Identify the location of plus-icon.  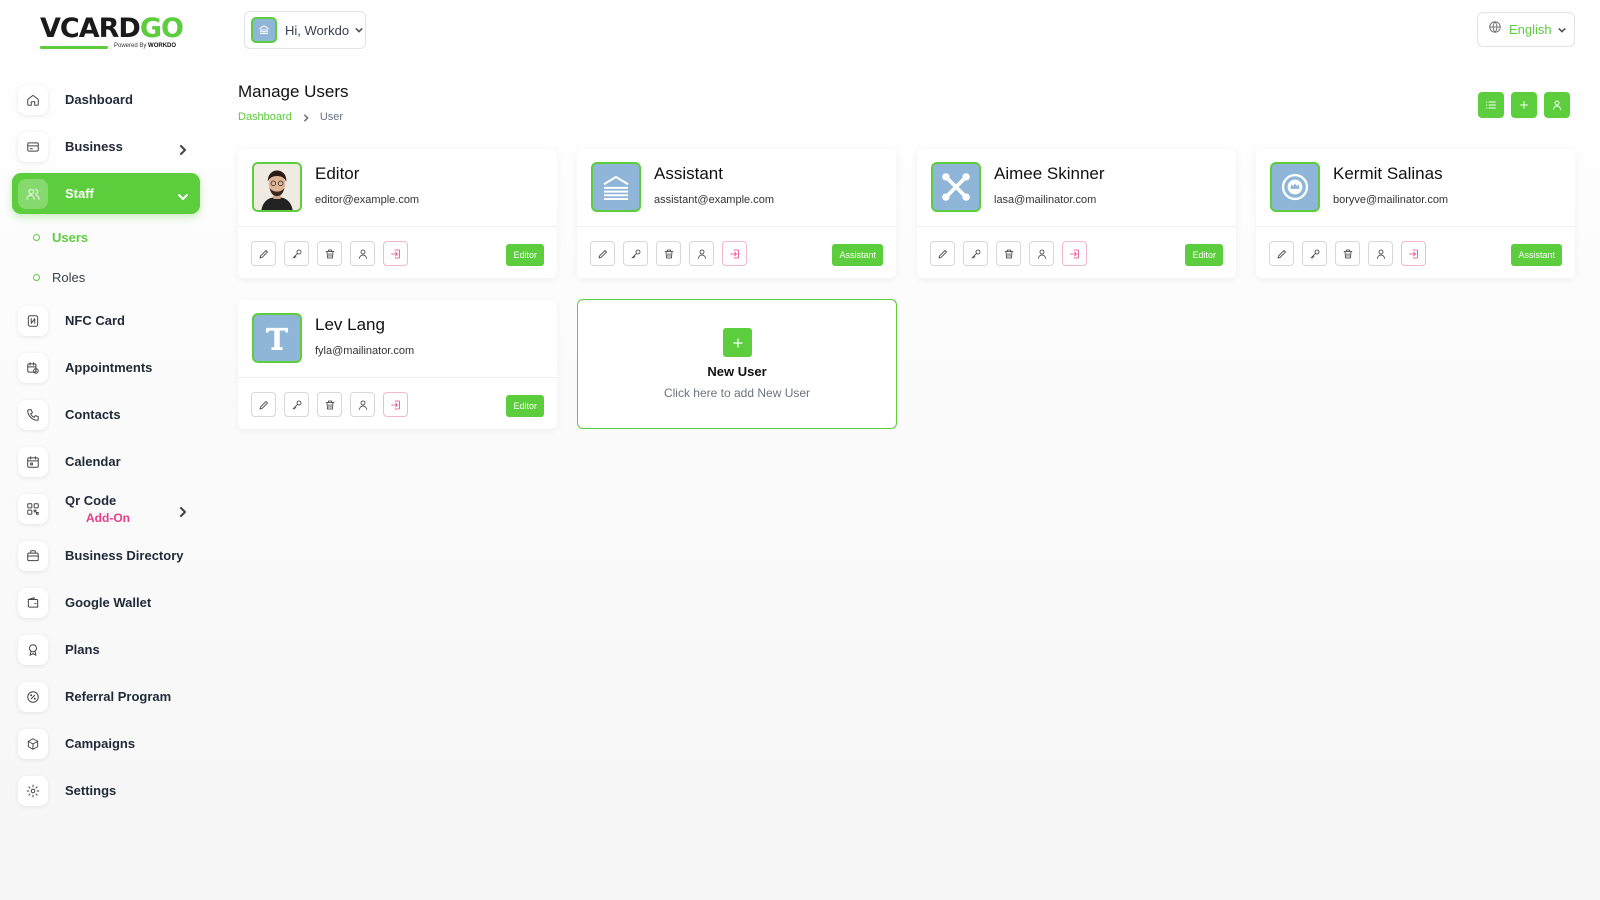
(1524, 105).